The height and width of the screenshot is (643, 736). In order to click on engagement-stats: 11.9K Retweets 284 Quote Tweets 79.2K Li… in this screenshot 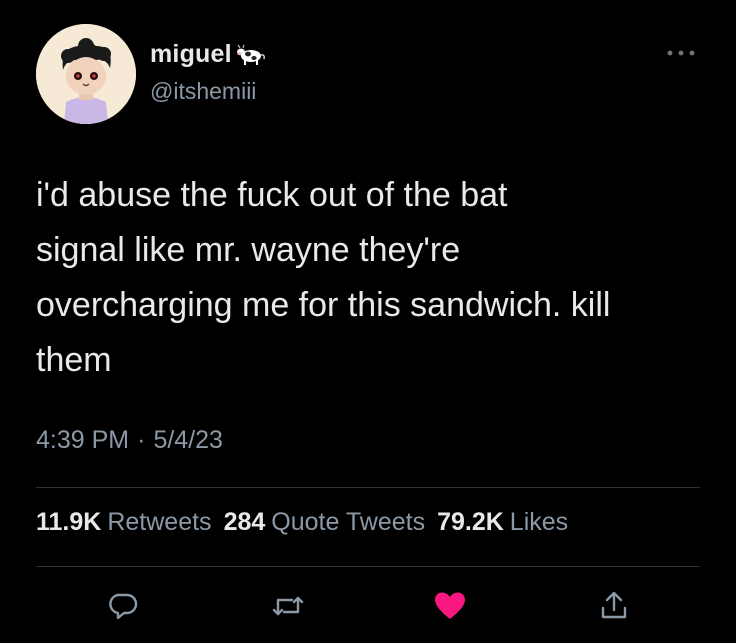, I will do `click(308, 522)`.